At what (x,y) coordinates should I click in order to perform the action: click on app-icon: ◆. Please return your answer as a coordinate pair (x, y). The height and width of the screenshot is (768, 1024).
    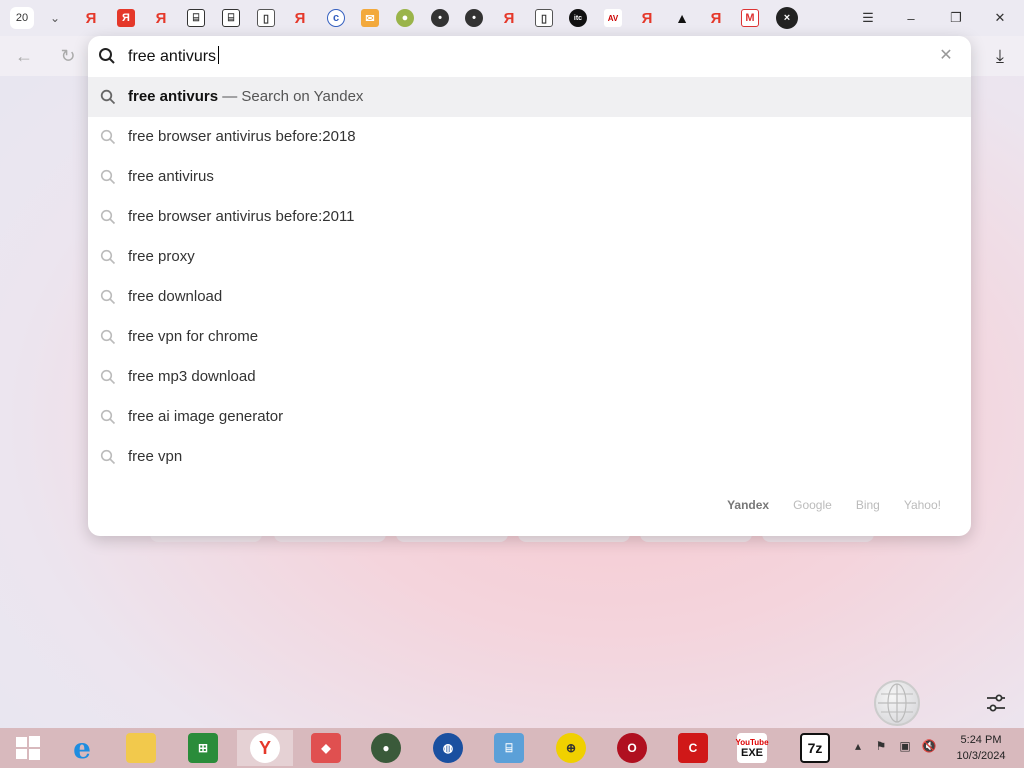
    Looking at the image, I should click on (326, 748).